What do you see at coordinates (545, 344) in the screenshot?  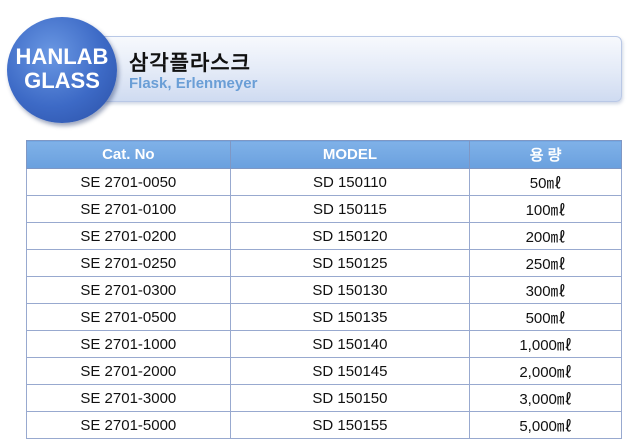 I see `cell-capacity: 1,000㎖` at bounding box center [545, 344].